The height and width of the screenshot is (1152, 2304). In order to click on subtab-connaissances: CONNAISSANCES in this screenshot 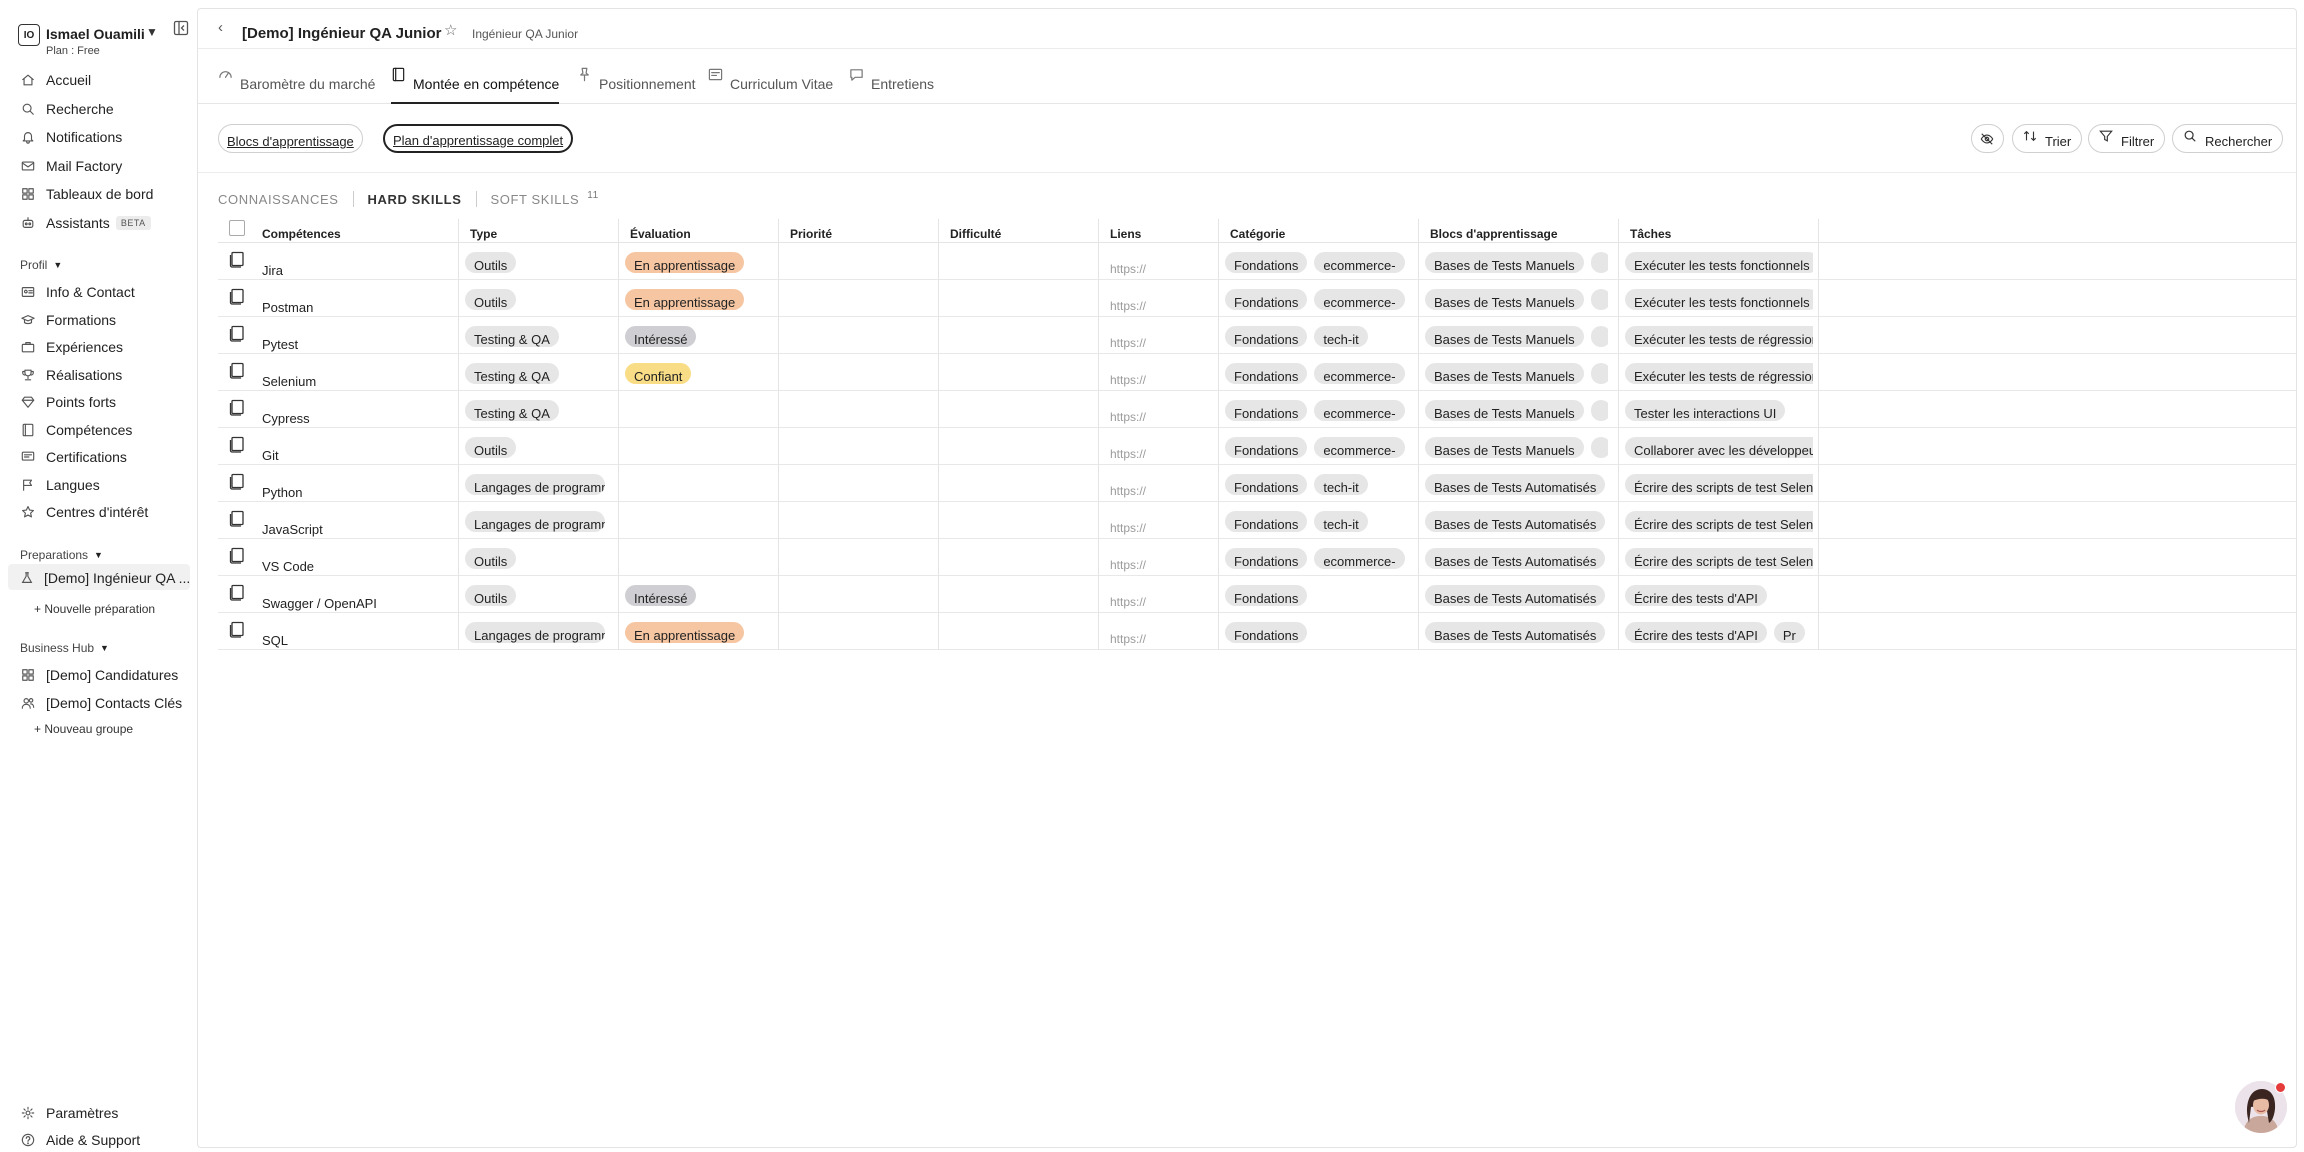, I will do `click(278, 199)`.